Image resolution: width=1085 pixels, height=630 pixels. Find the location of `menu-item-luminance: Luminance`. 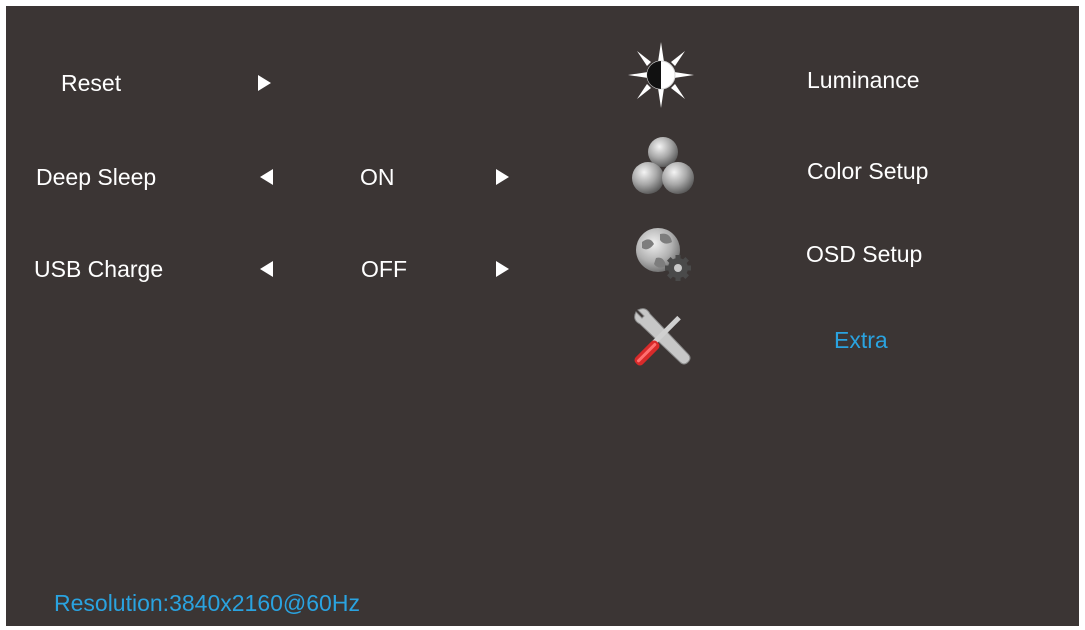

menu-item-luminance: Luminance is located at coordinates (863, 80).